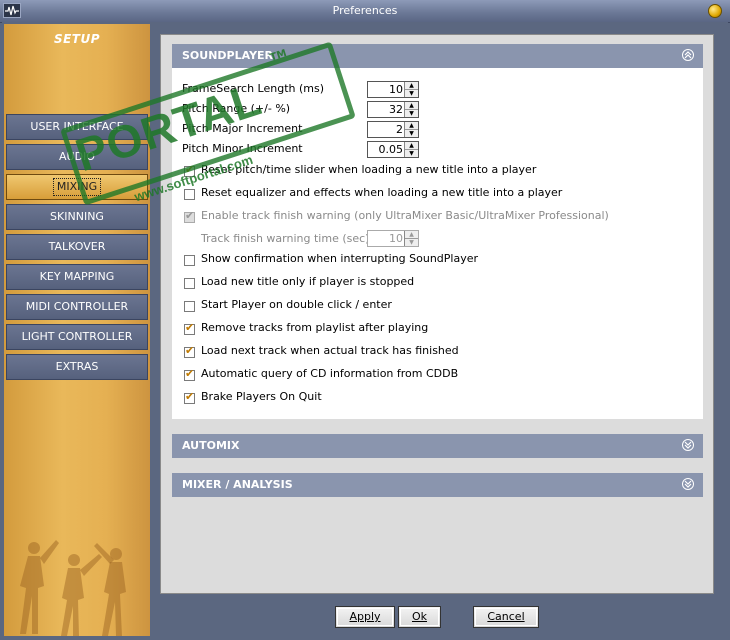  Describe the element at coordinates (189, 328) in the screenshot. I see `remove-tracks-checkbox` at that location.